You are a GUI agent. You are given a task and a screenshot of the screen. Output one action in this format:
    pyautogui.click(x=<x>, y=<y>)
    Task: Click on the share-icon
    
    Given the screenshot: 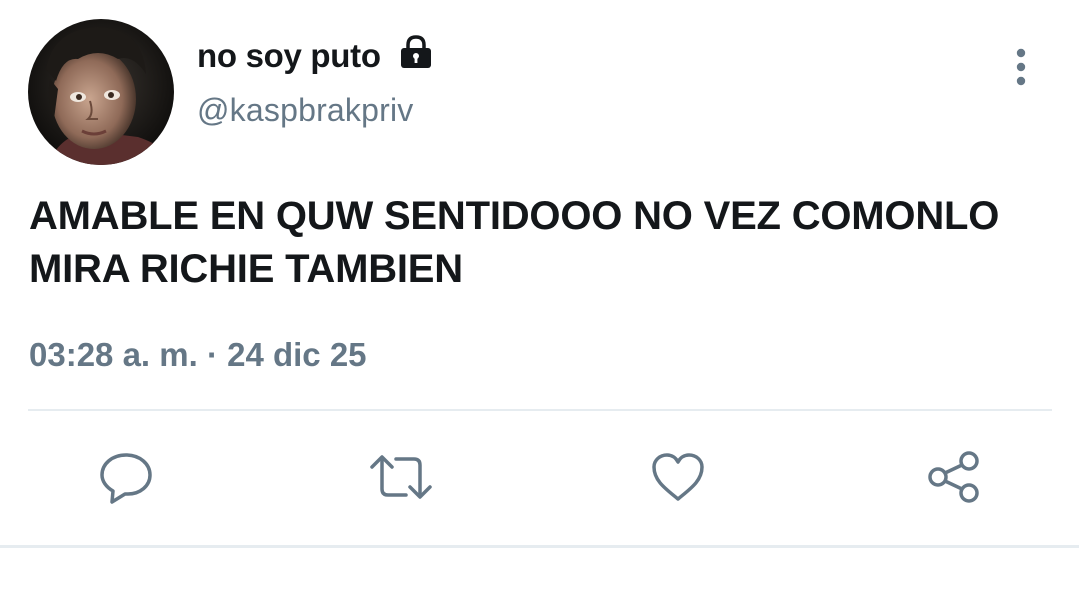 What is the action you would take?
    pyautogui.click(x=954, y=479)
    